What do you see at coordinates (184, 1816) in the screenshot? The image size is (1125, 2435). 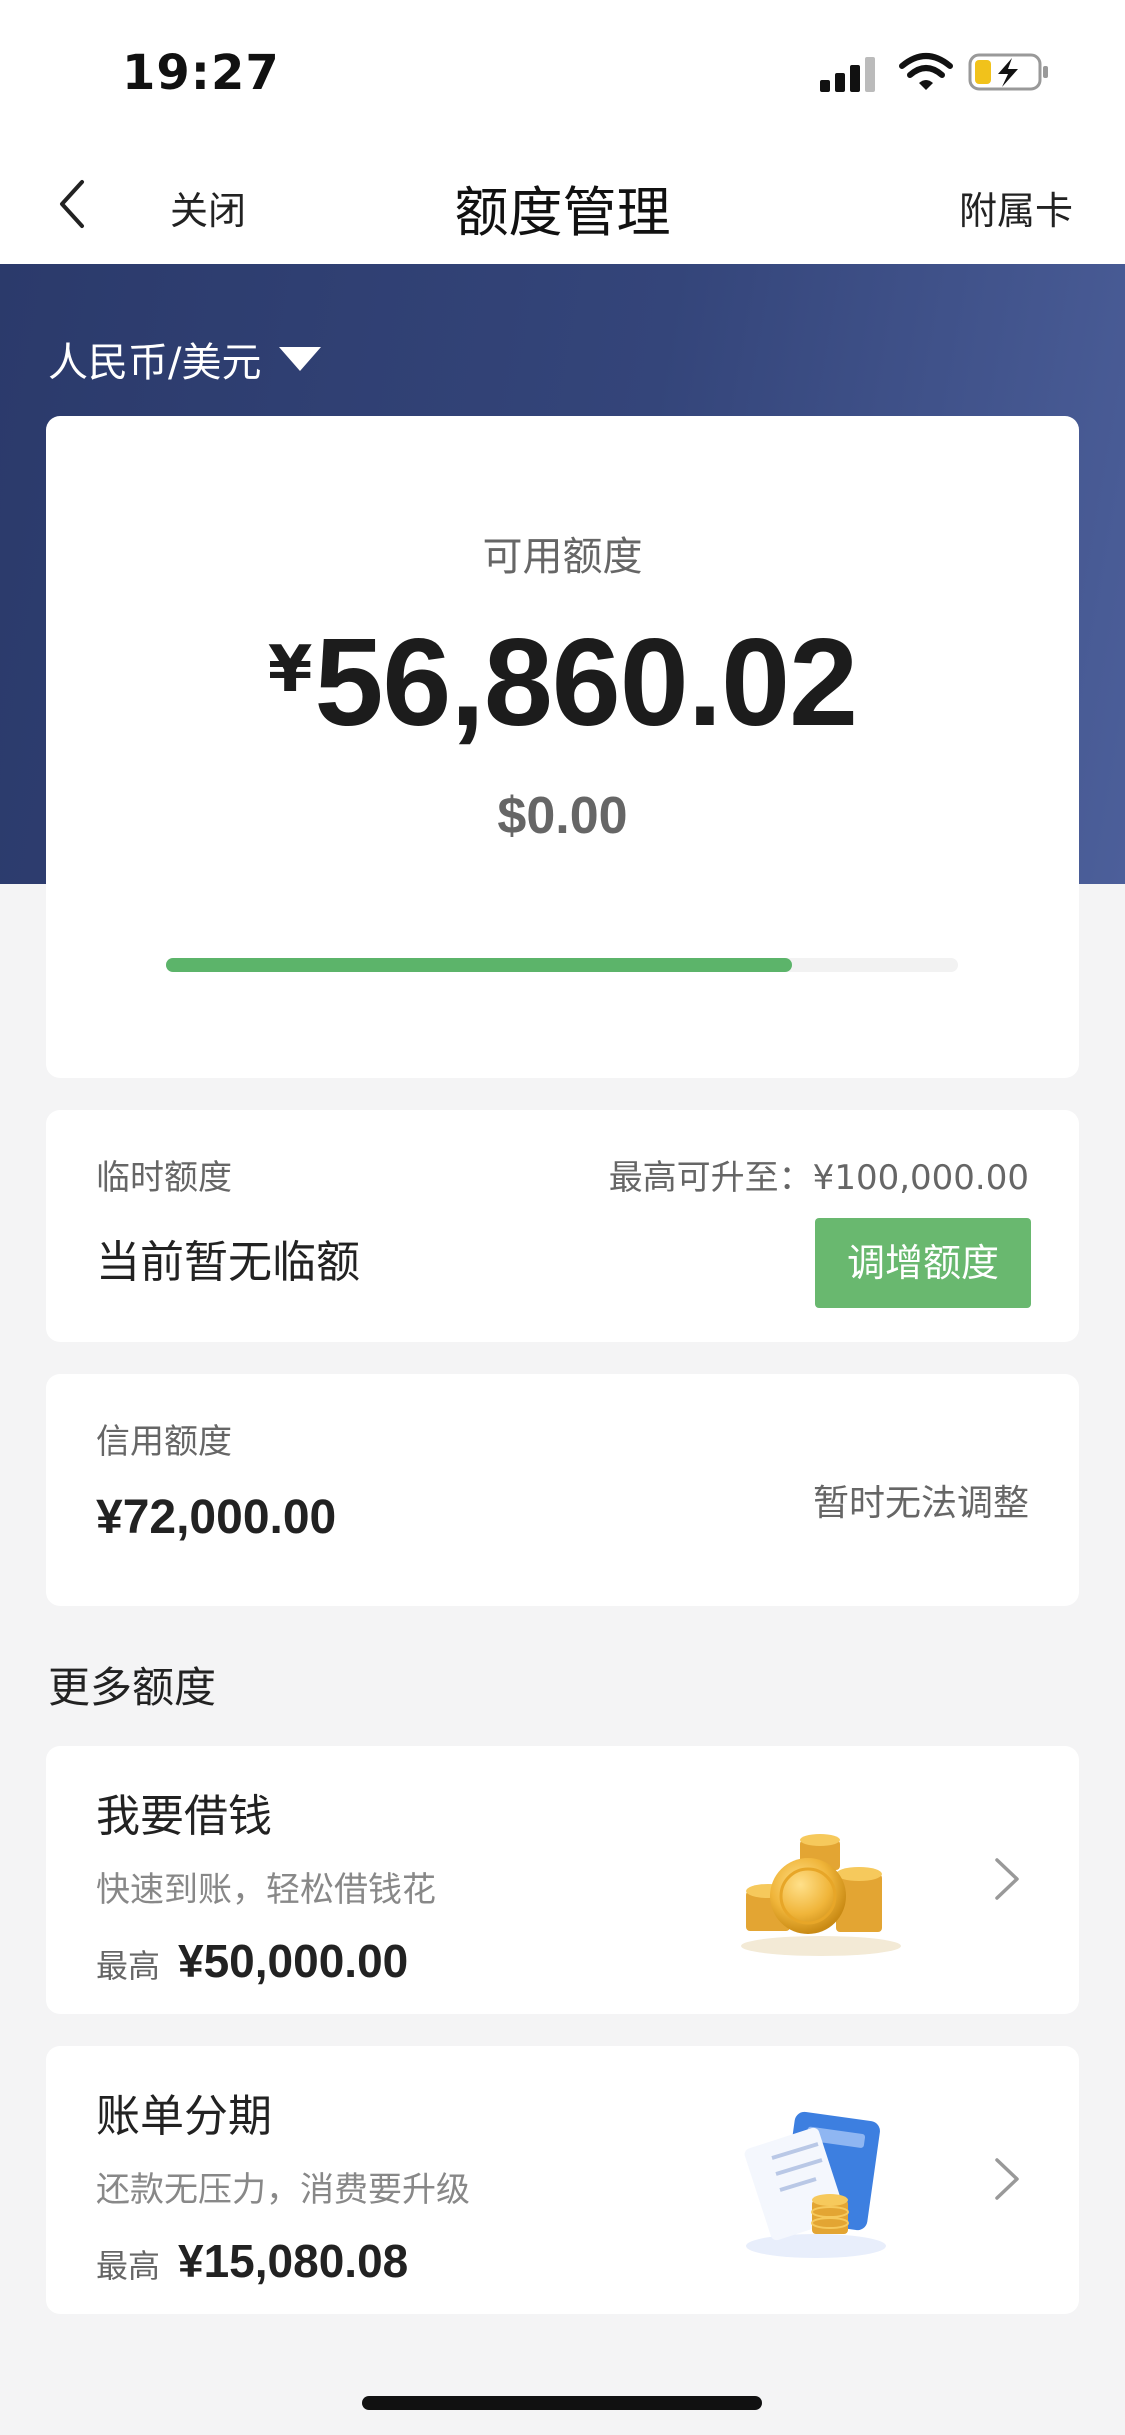 I see `borrow-money-title: 我要借钱` at bounding box center [184, 1816].